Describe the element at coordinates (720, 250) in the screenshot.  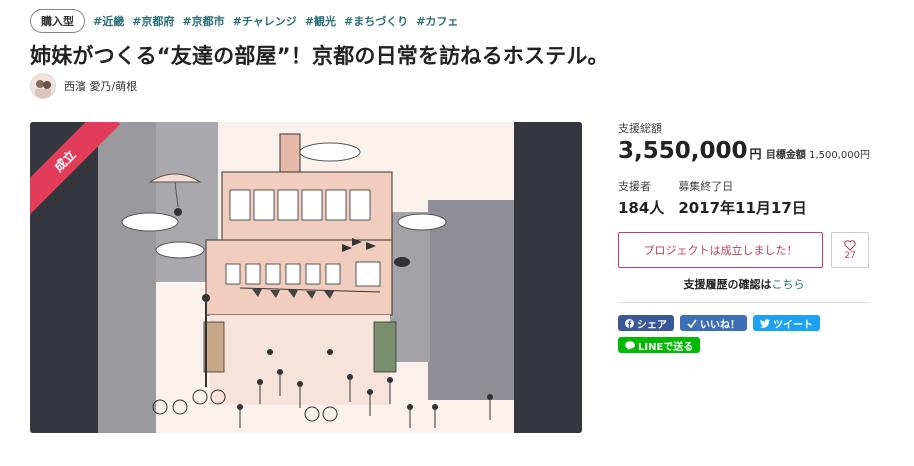
I see `success-button: プロジェクトは成立しました！` at that location.